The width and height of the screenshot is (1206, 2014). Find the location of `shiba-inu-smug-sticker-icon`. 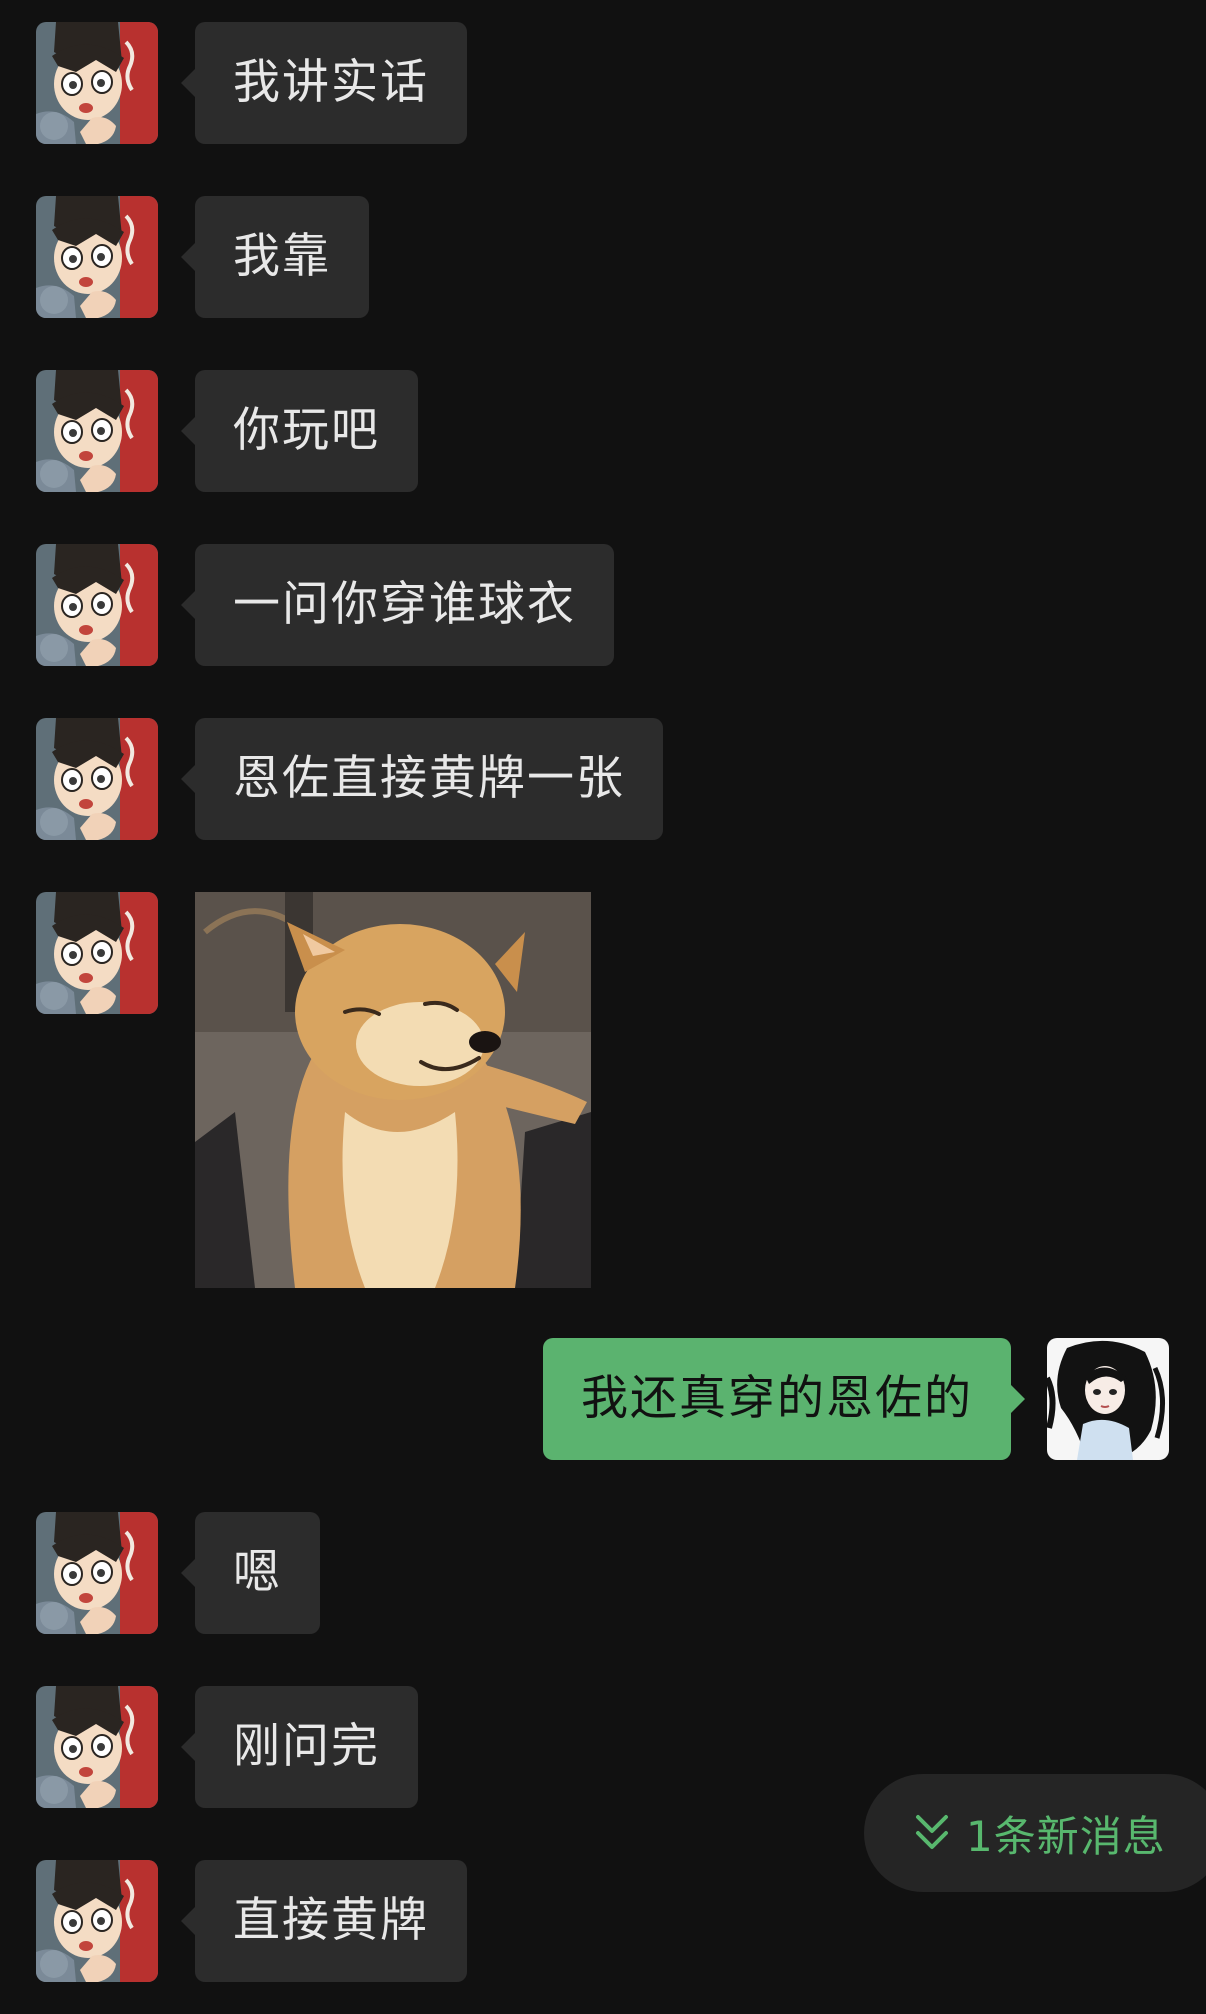

shiba-inu-smug-sticker-icon is located at coordinates (393, 1090).